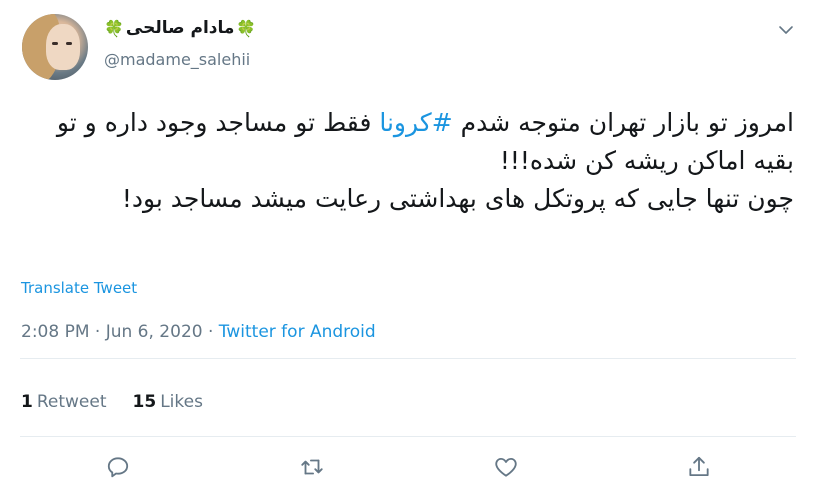 Image resolution: width=816 pixels, height=501 pixels. I want to click on translate-tweet-link: Translate Tweet, so click(79, 288).